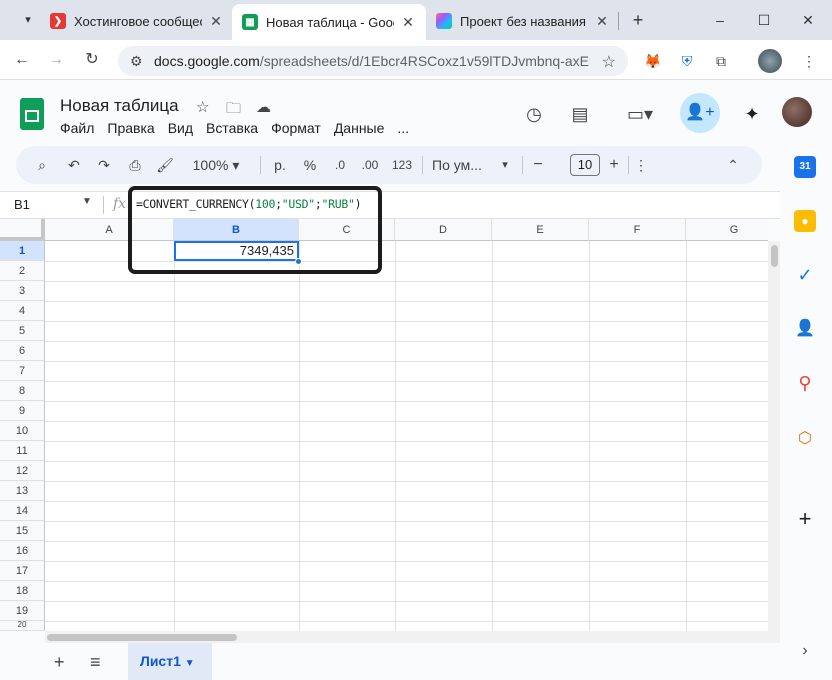  Describe the element at coordinates (180, 128) in the screenshot. I see `menu-view: Вид` at that location.